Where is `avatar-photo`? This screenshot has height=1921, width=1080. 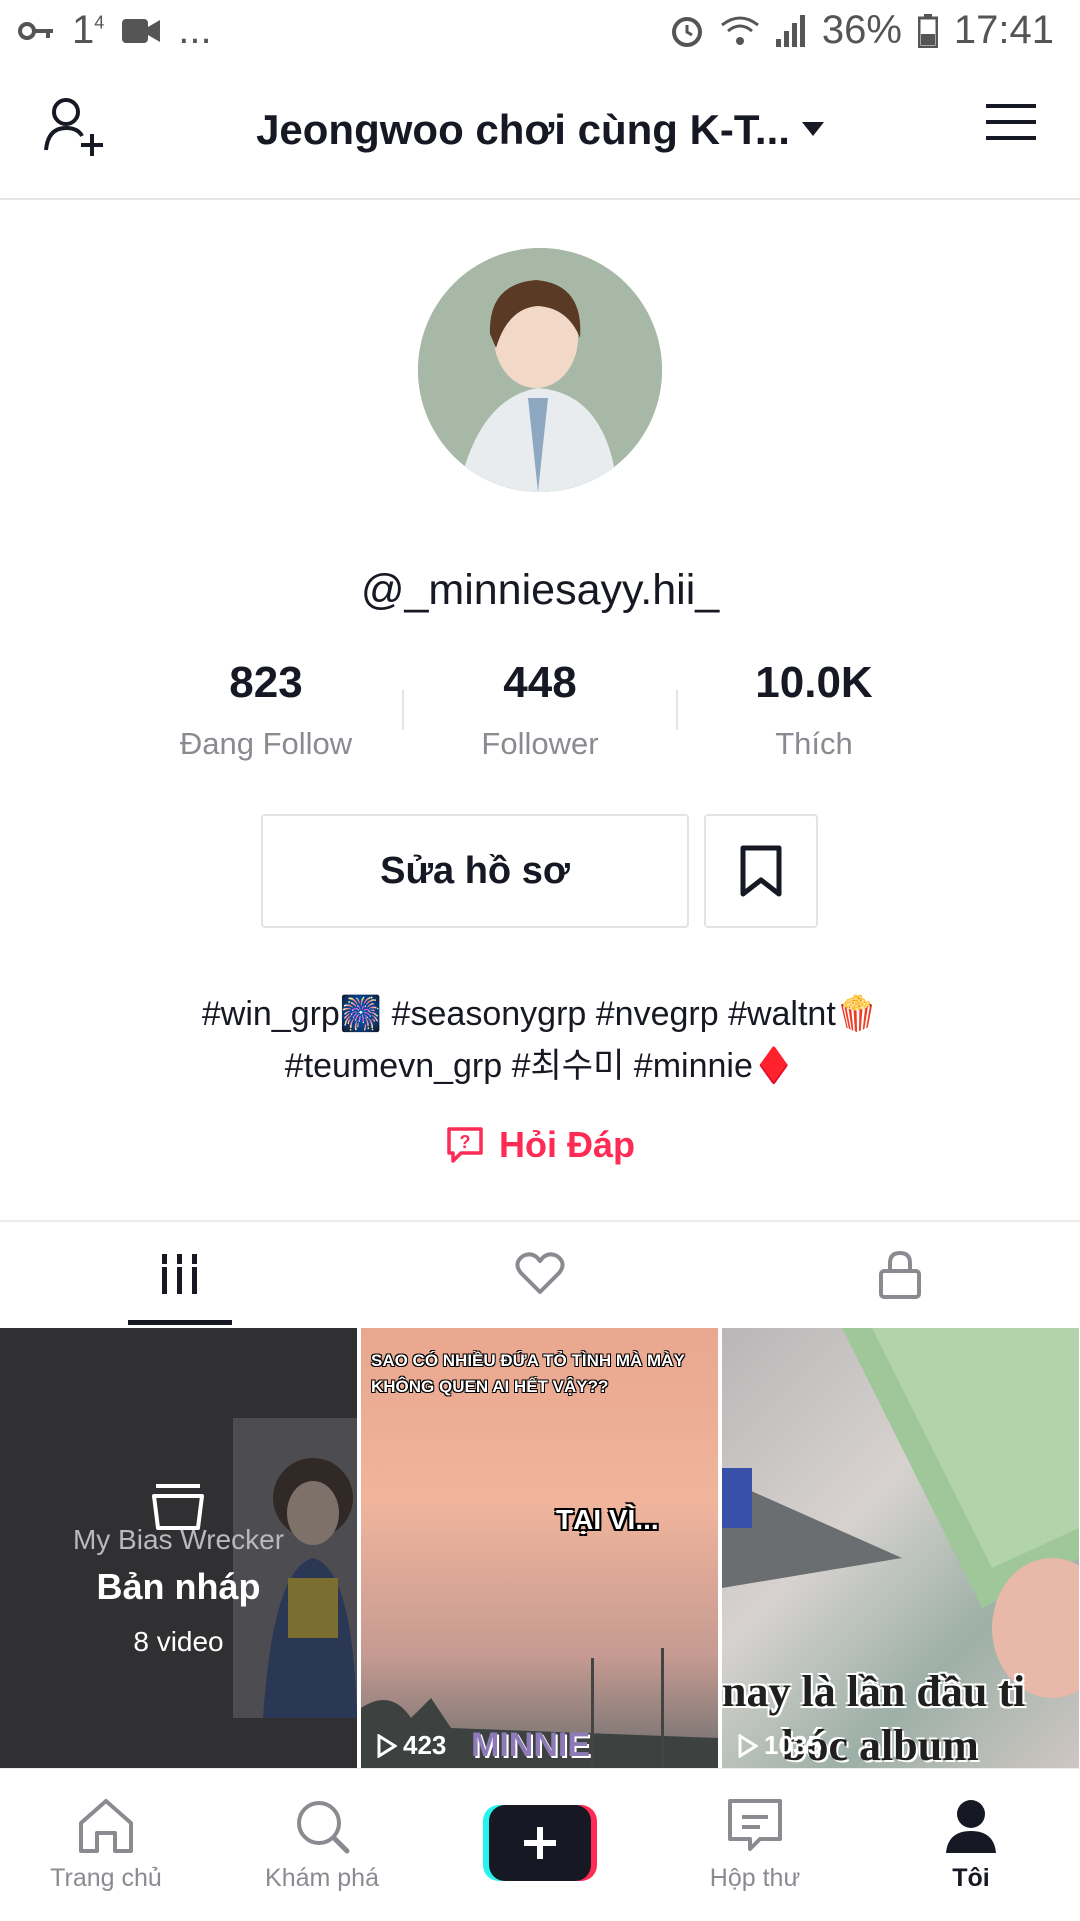
avatar-photo is located at coordinates (540, 370).